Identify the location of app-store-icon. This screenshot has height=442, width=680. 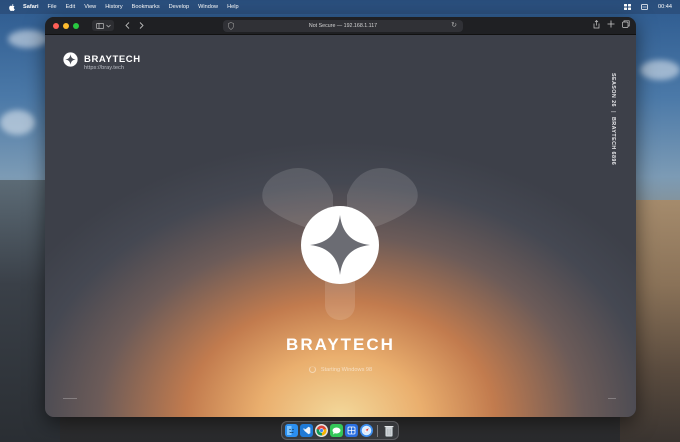
(351, 430).